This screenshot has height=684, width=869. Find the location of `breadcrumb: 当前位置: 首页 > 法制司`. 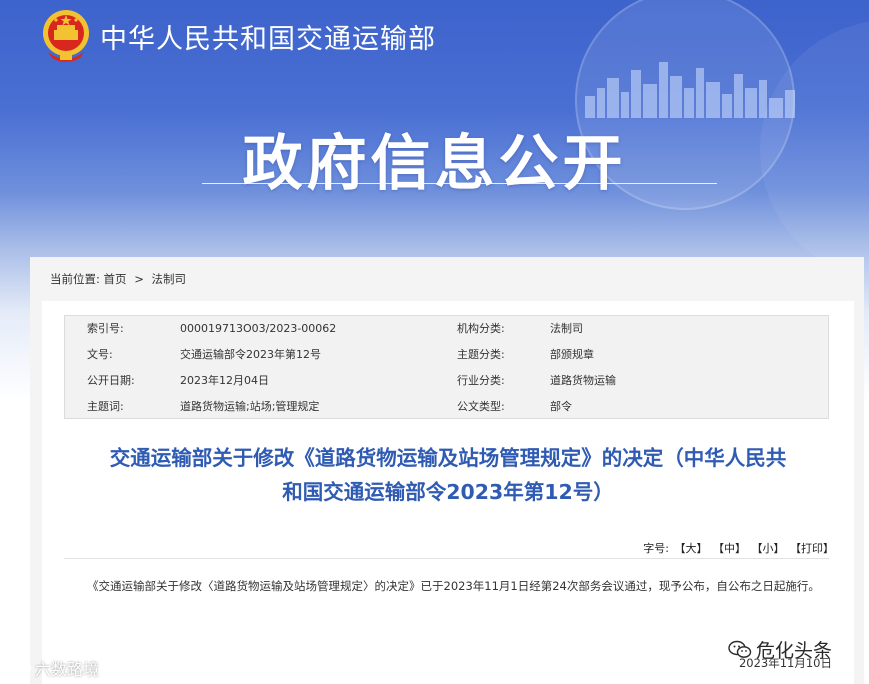

breadcrumb: 当前位置: 首页 > 法制司 is located at coordinates (118, 279).